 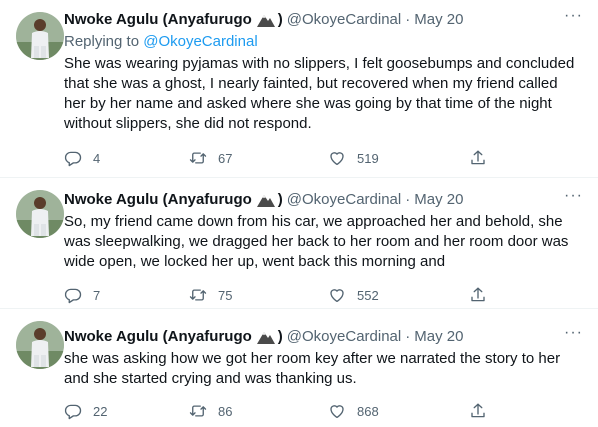 What do you see at coordinates (100, 411) in the screenshot?
I see `reply-count: 22` at bounding box center [100, 411].